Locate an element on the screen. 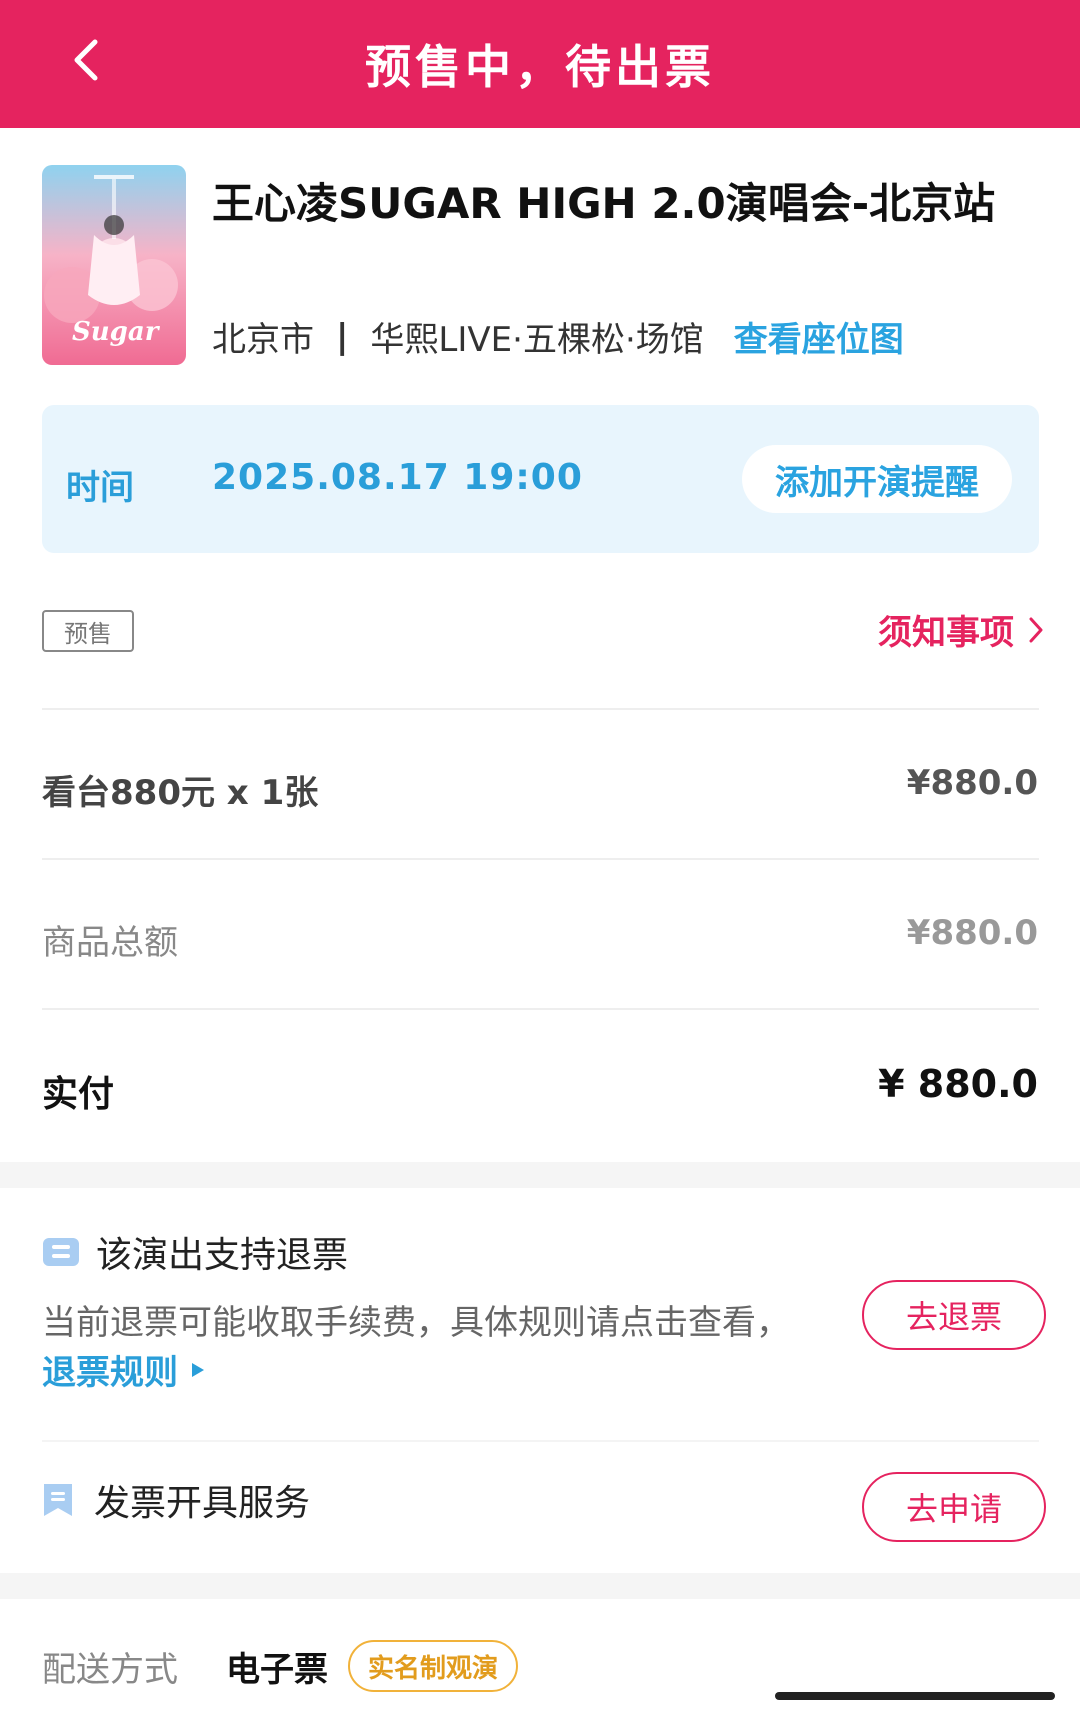 This screenshot has height=1727, width=1080. real-name-badge: 实名制观演 is located at coordinates (433, 1666).